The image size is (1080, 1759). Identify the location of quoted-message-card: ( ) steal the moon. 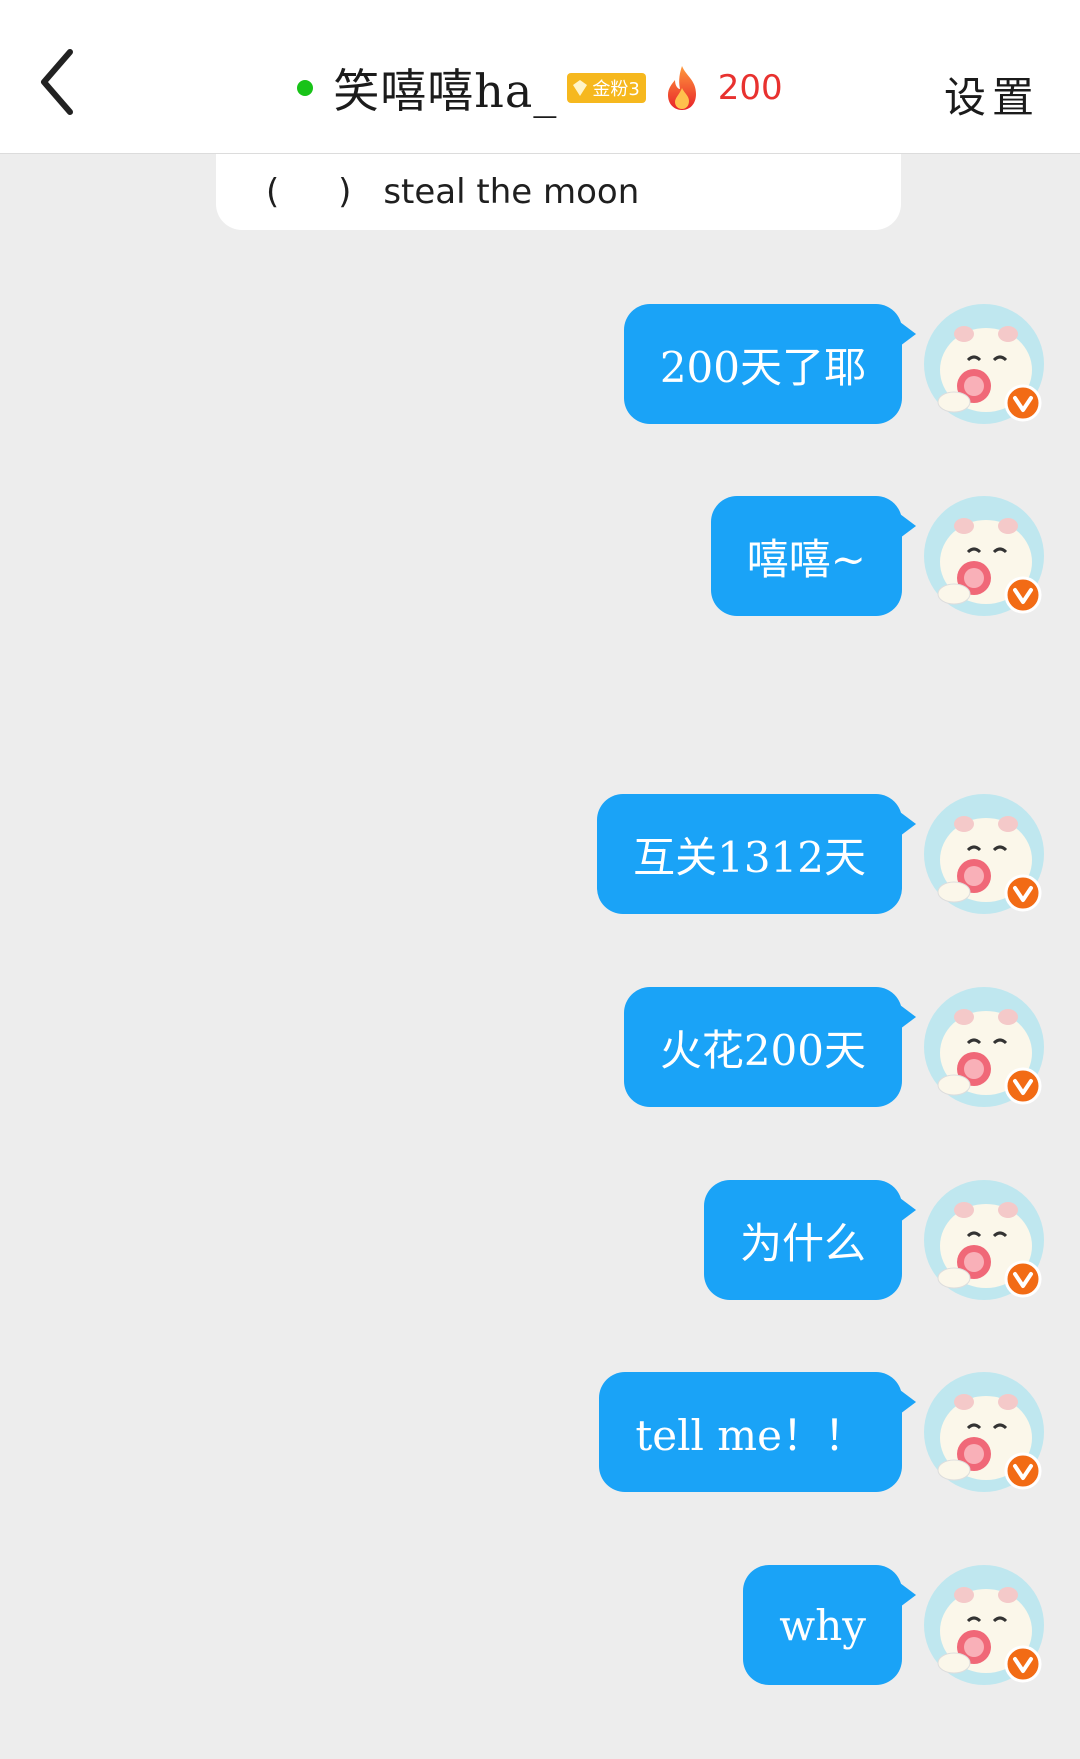
(558, 192).